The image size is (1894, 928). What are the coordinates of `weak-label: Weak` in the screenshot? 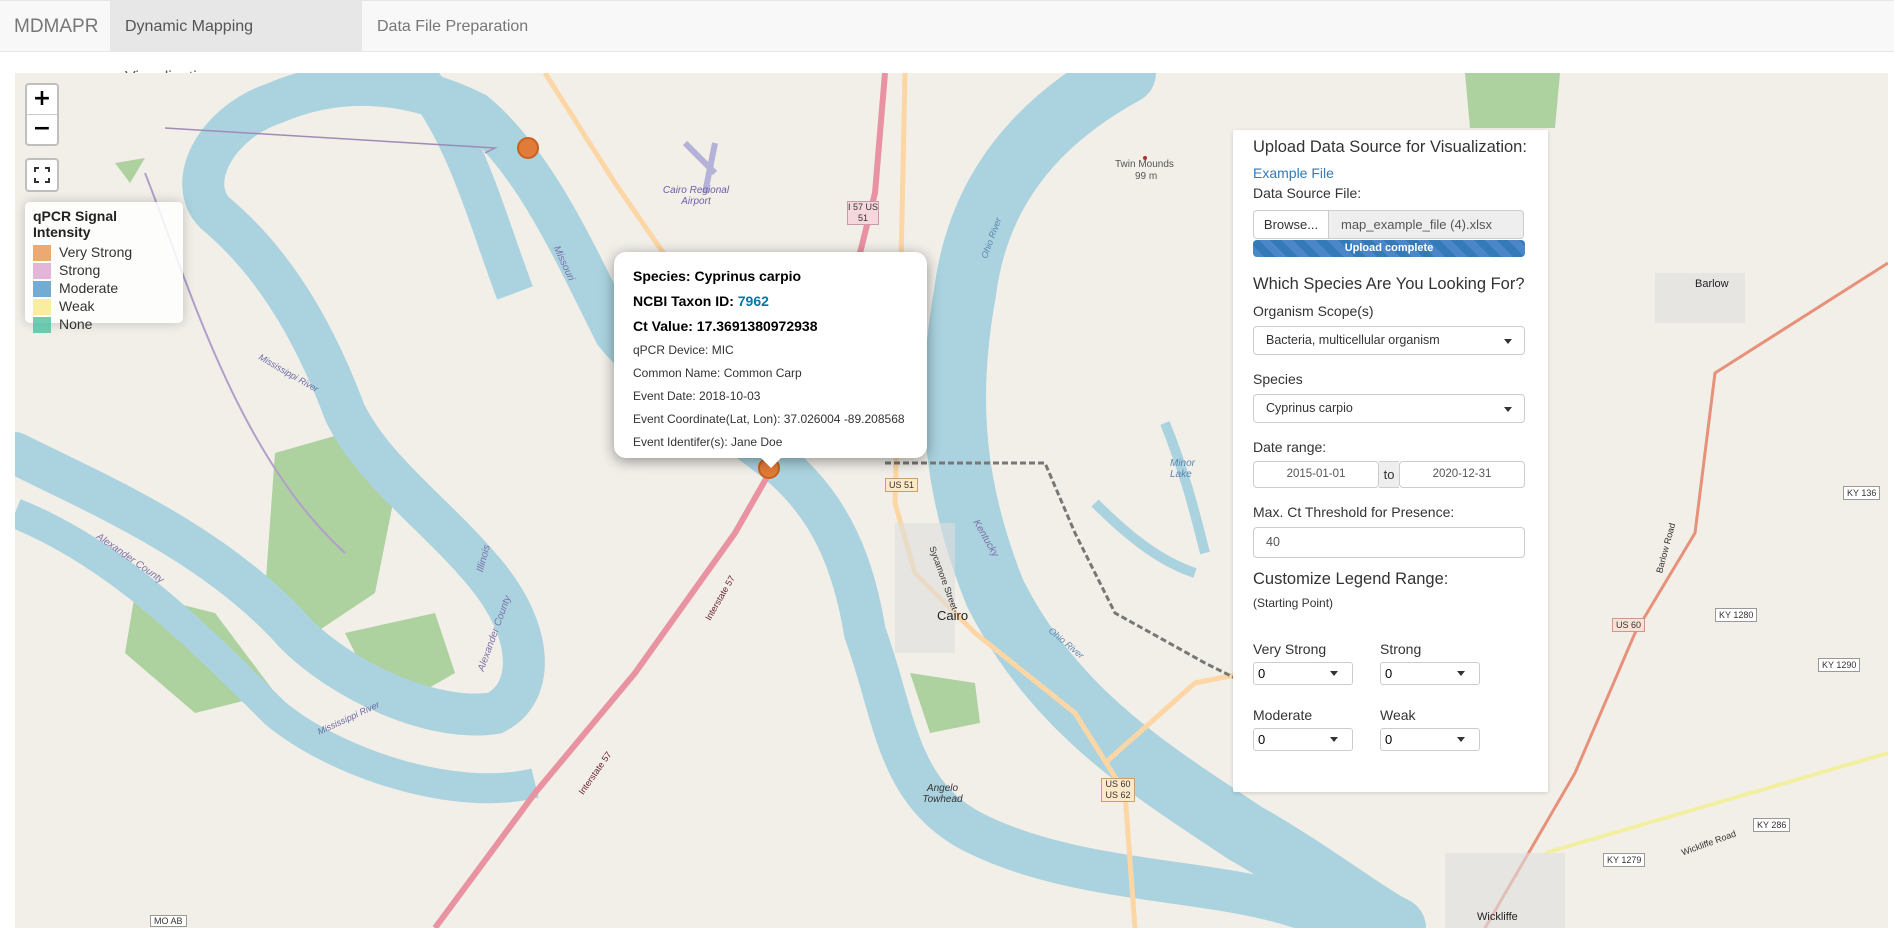 It's located at (1398, 715).